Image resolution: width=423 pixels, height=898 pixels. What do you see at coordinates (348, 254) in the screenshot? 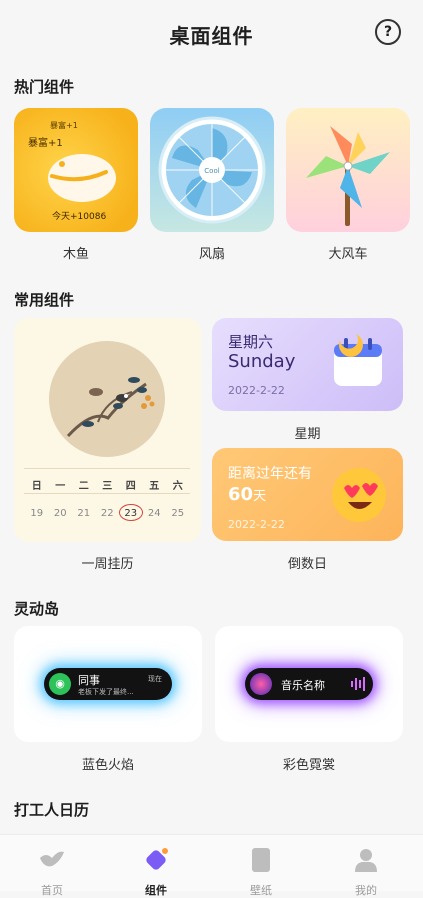
I see `windmill-caption: 大风车` at bounding box center [348, 254].